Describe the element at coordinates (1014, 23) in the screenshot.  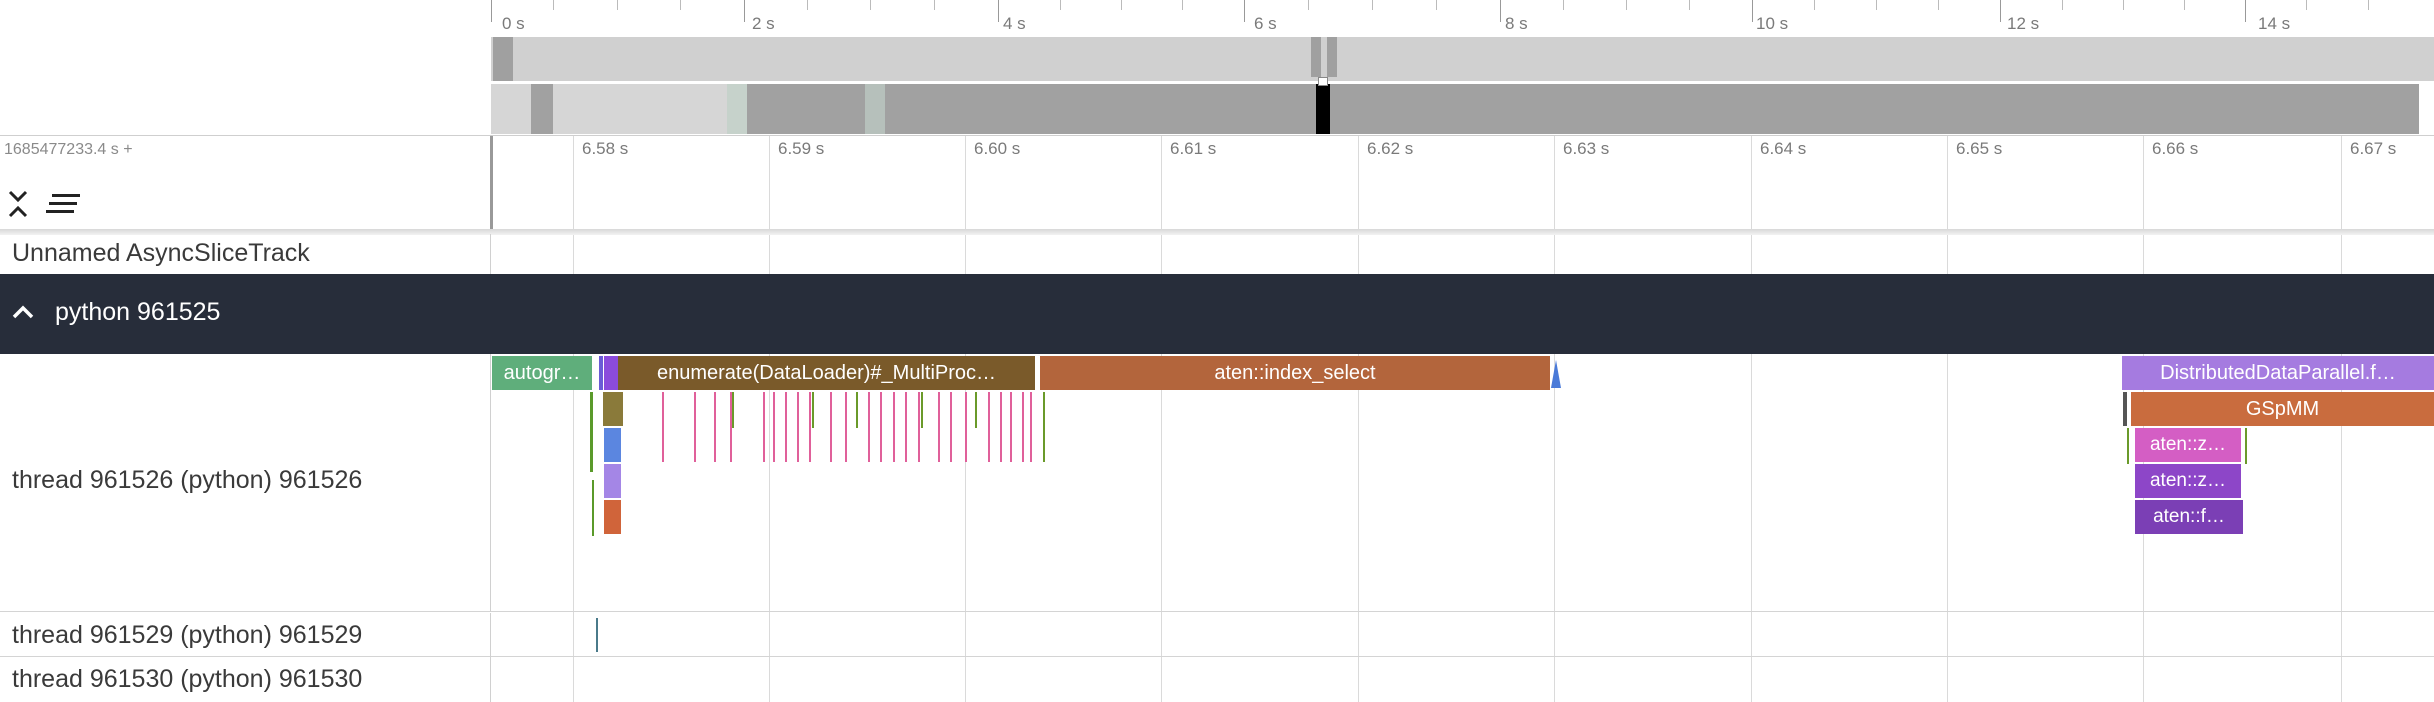
I see `overview-tick-label: 4 s` at that location.